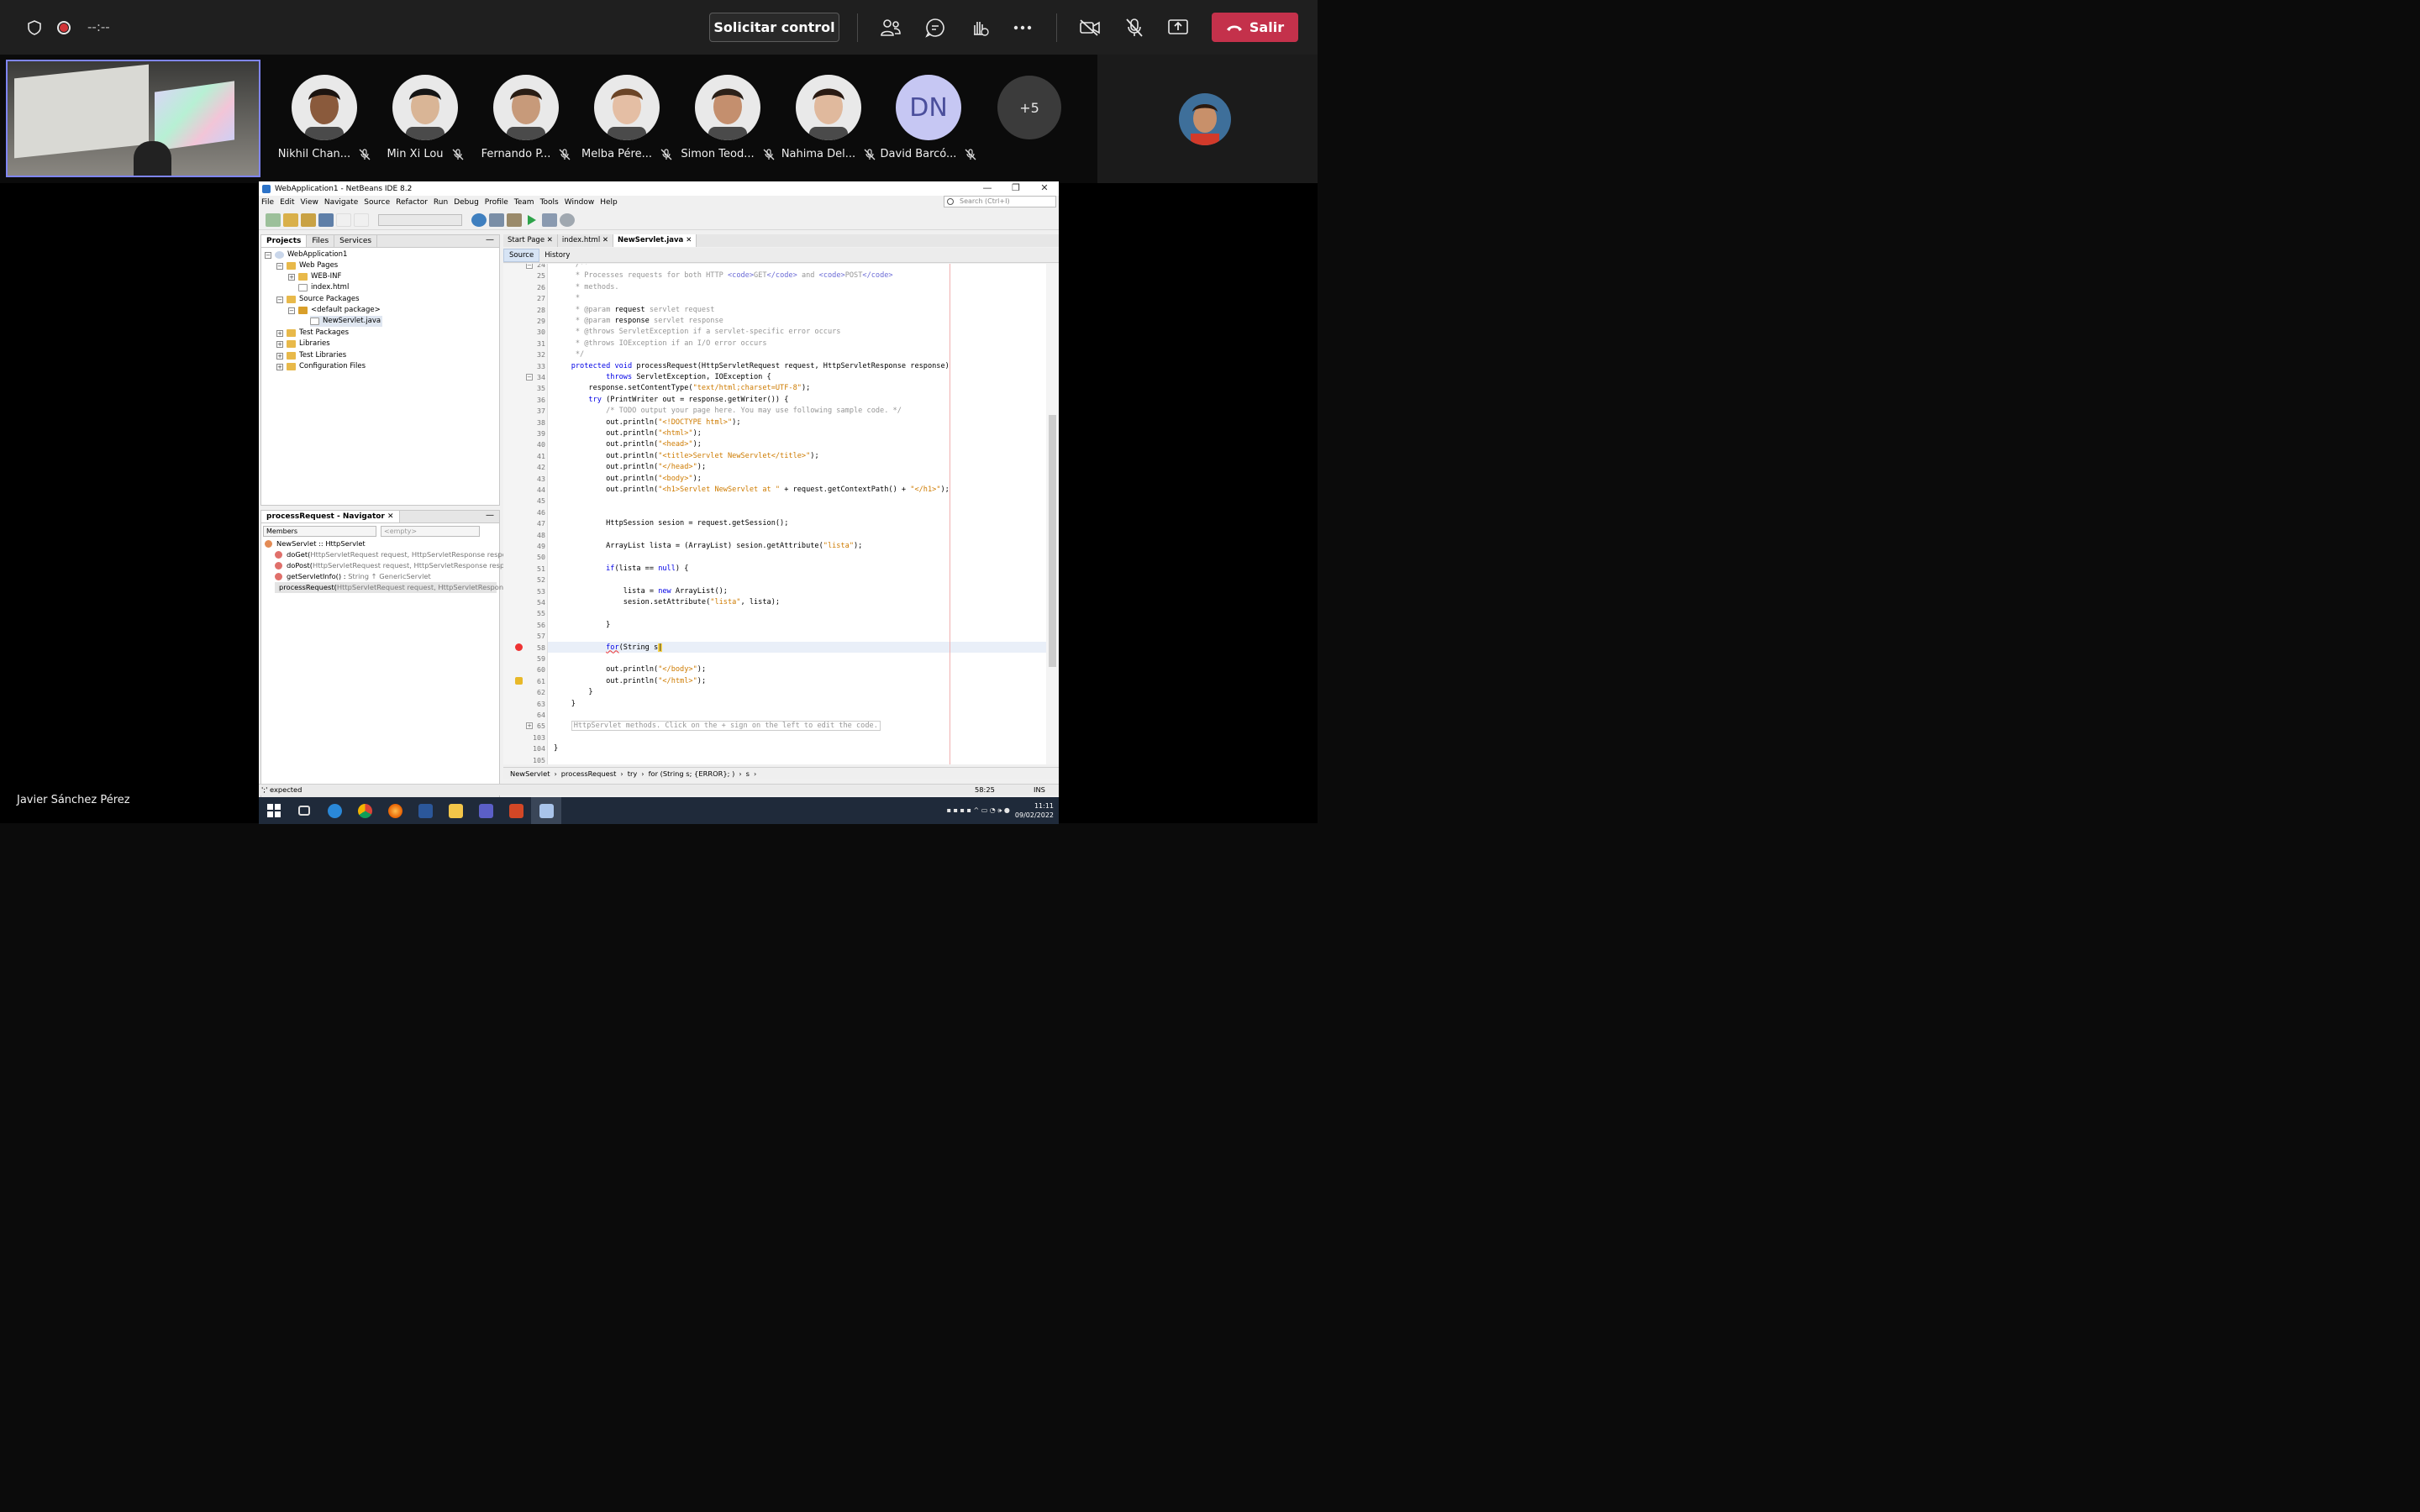 The height and width of the screenshot is (1512, 2420). I want to click on tree-item: + Configuration Files, so click(321, 366).